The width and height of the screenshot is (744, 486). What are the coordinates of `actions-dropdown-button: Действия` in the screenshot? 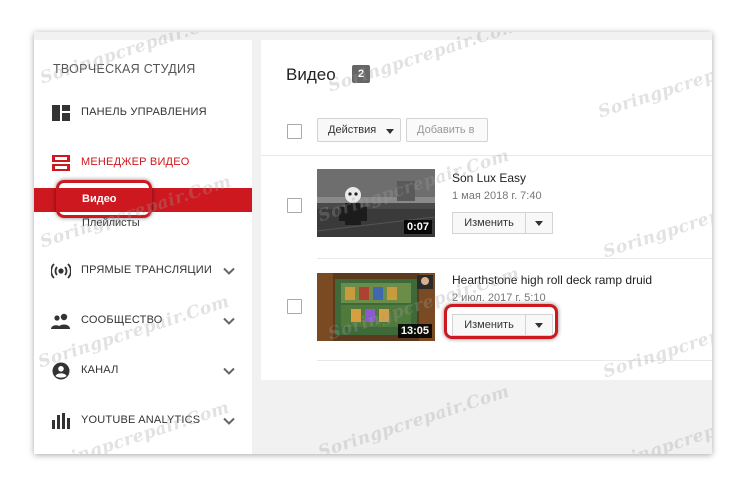 It's located at (359, 130).